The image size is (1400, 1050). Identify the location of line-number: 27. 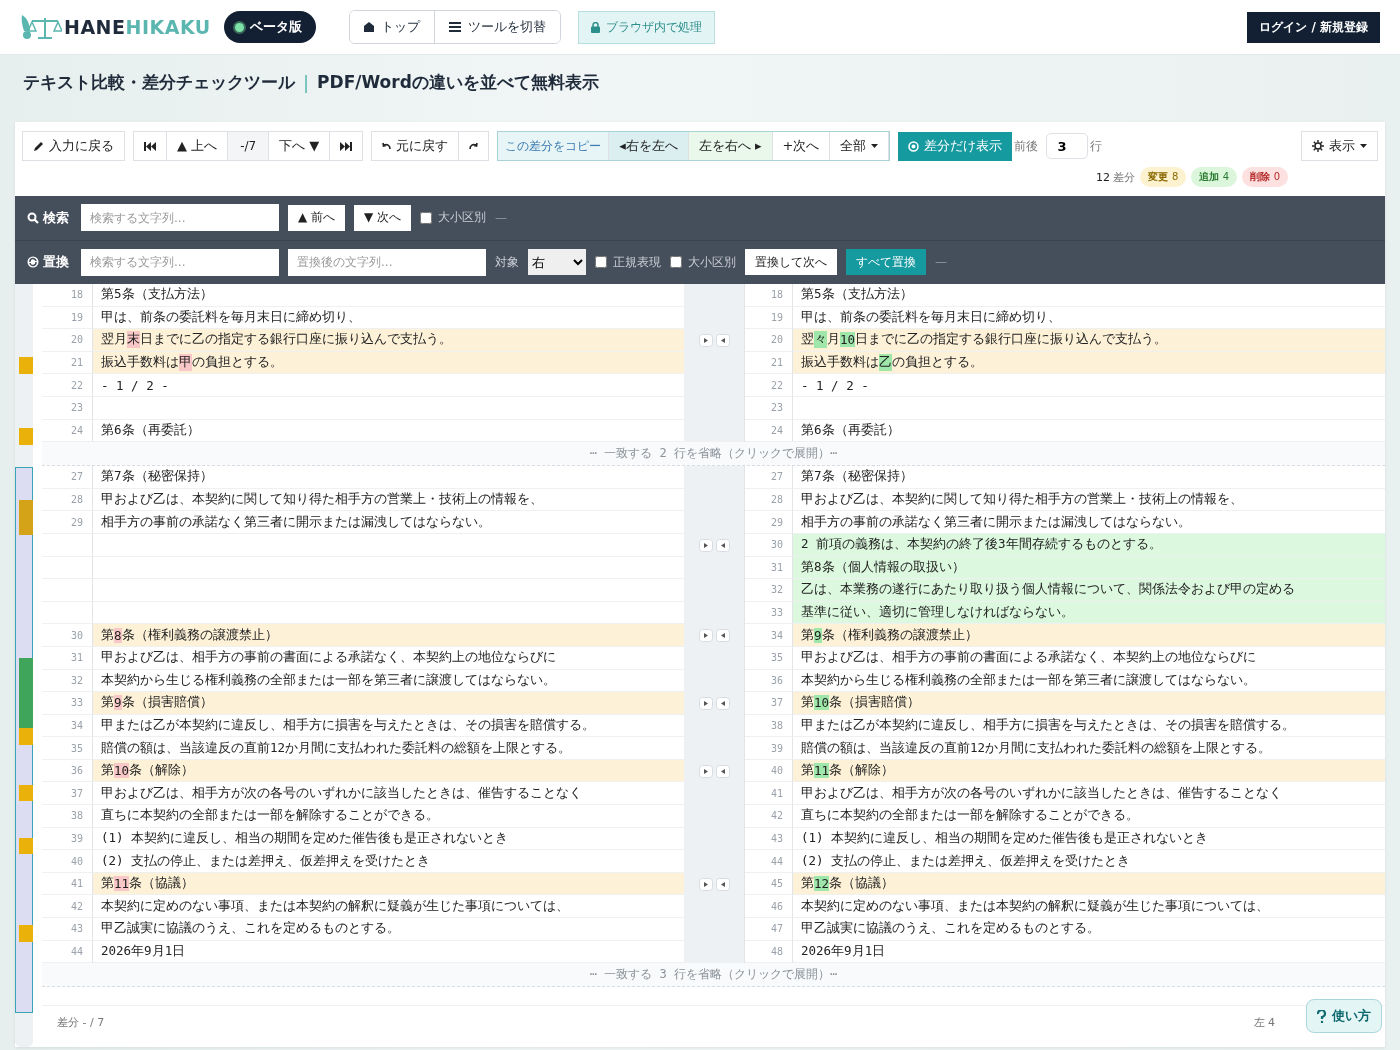
(67, 477).